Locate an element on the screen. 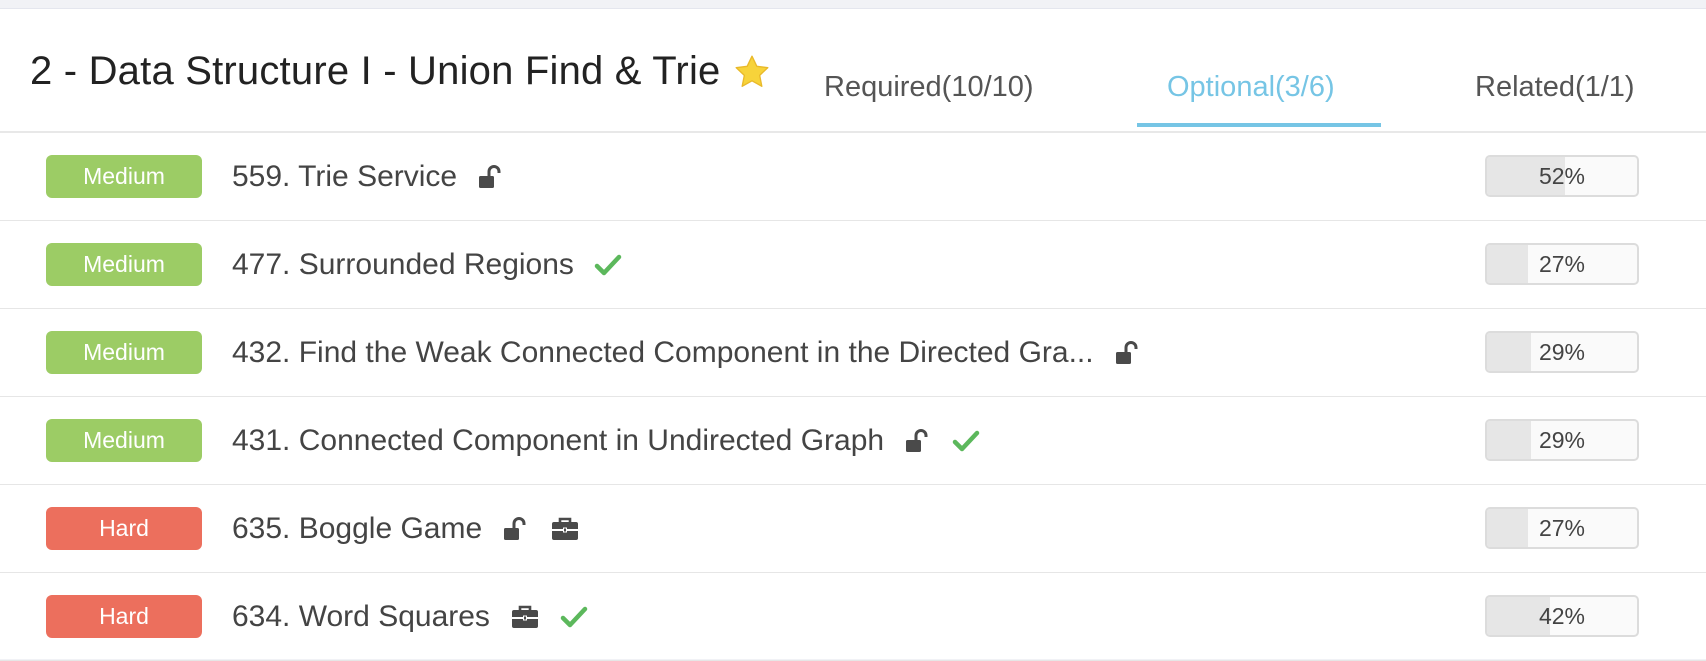 The image size is (1706, 661). tab-related: Related(1/1) is located at coordinates (1555, 87).